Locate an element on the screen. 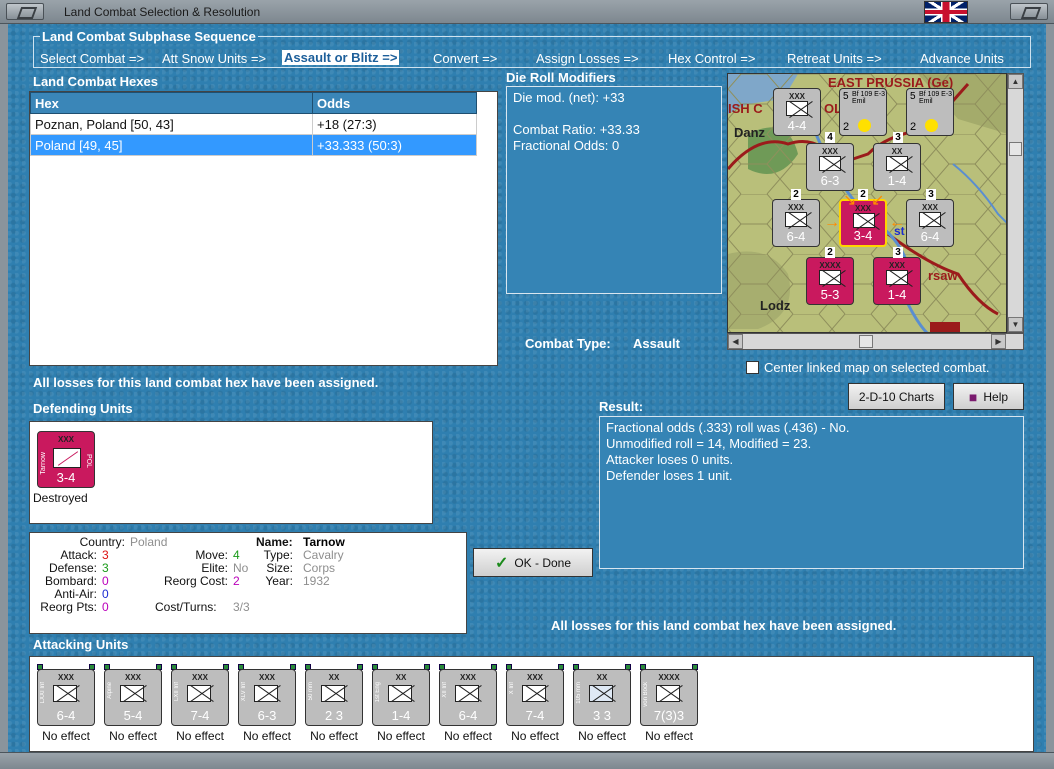  ok-done-label: OK - Done is located at coordinates (543, 562).